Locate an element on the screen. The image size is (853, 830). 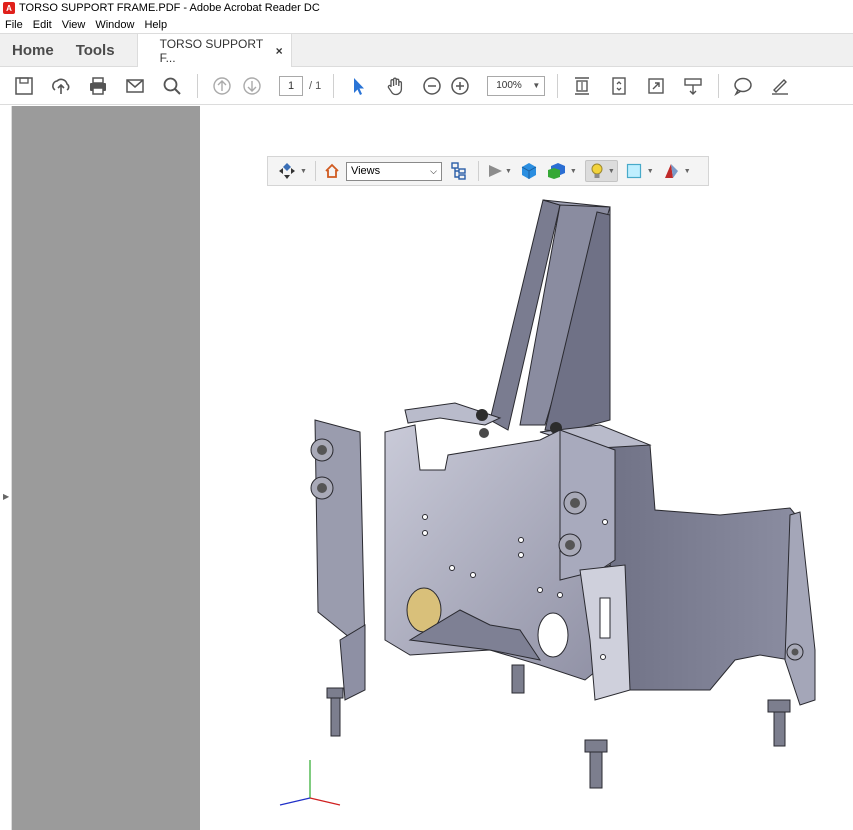
read-mode-icon is located at coordinates (693, 86).